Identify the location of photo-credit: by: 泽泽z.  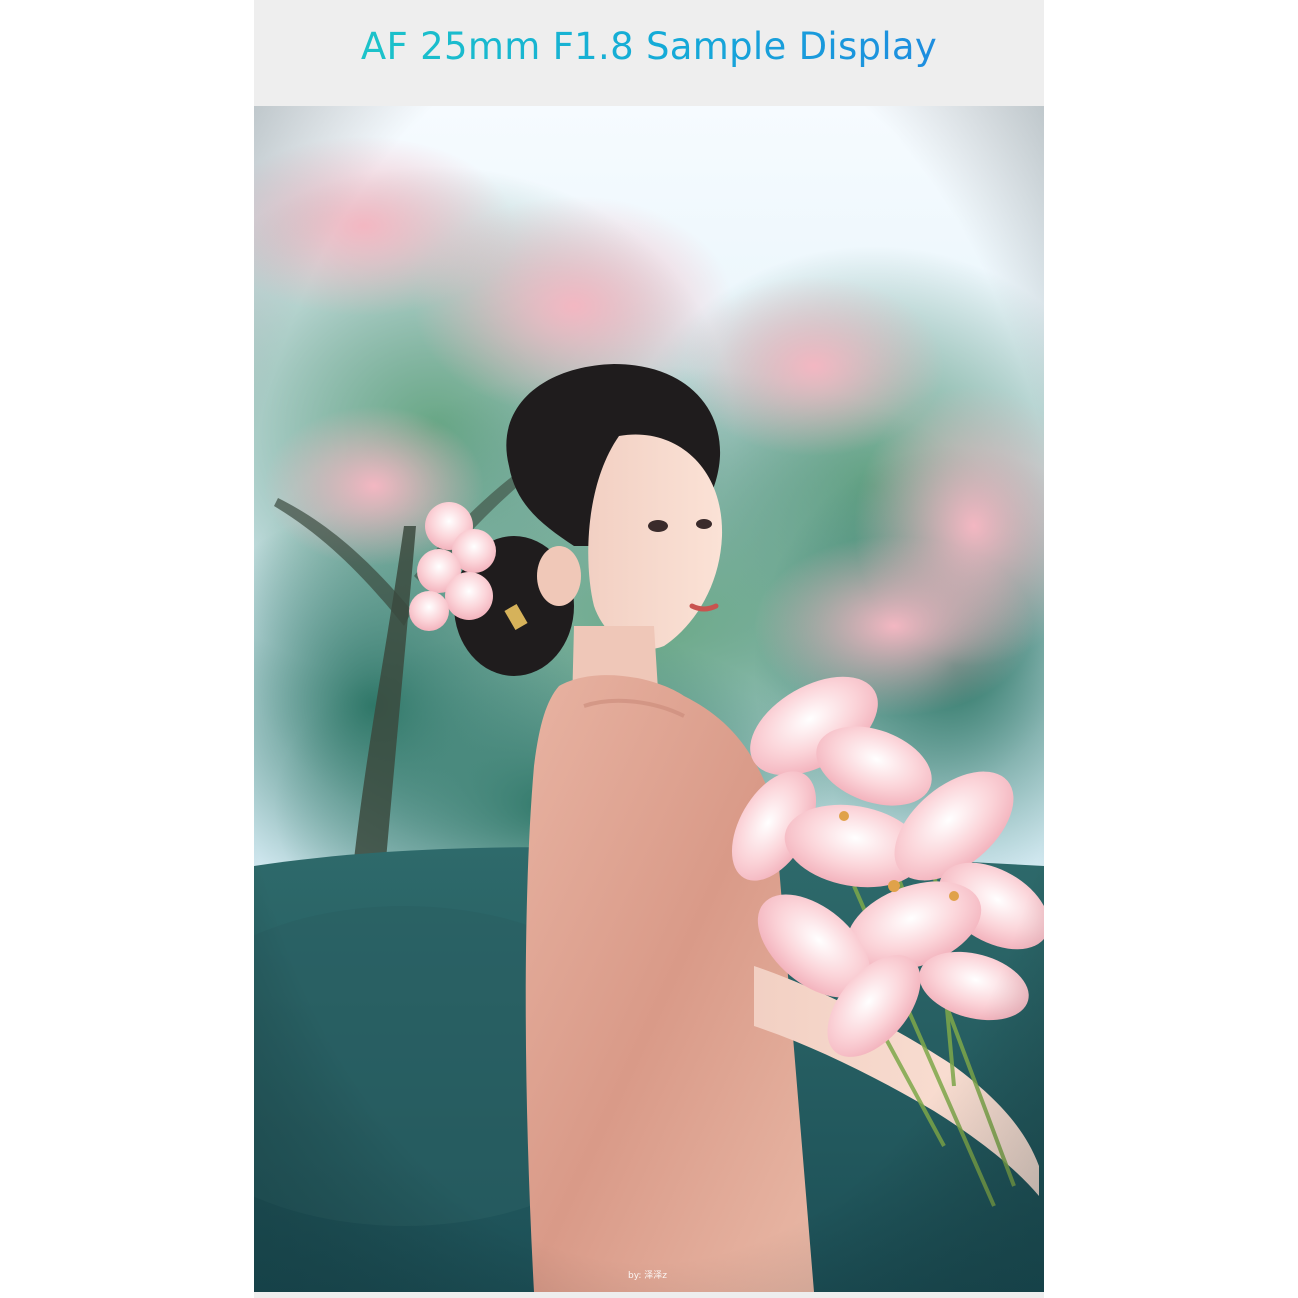
(648, 1276).